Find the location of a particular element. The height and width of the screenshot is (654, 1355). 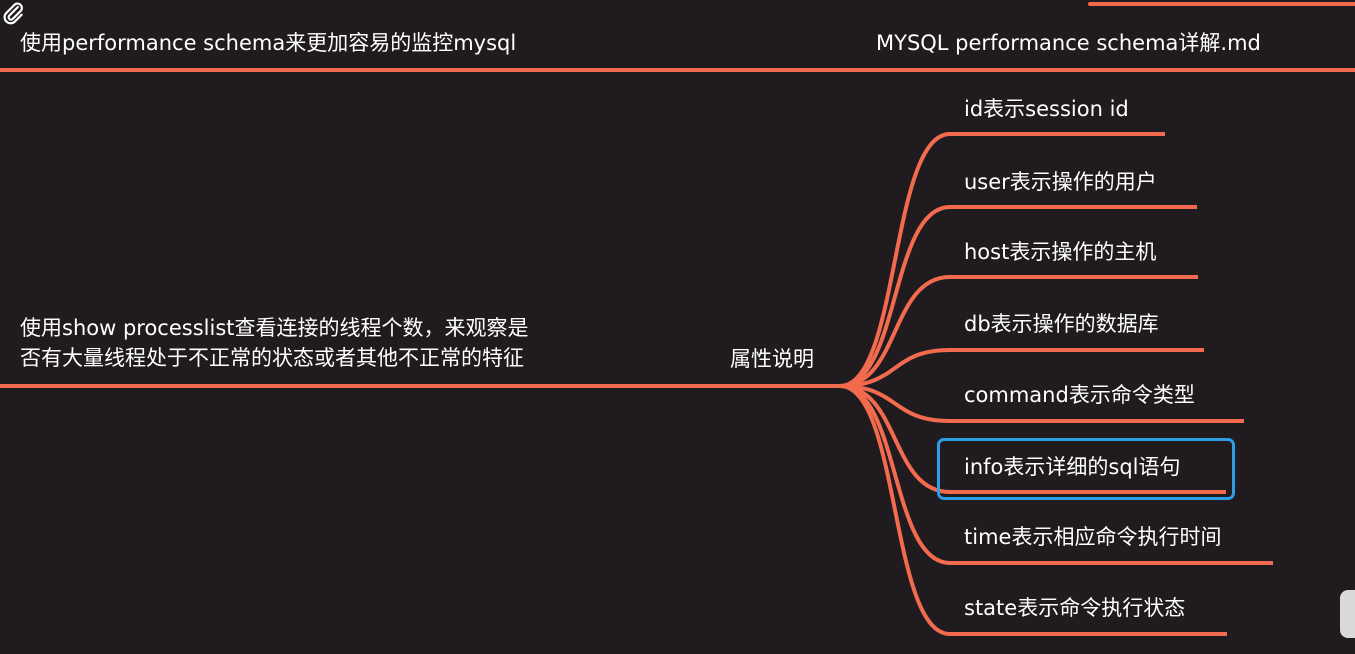

child-node-7: time表示相应命令执行时间 is located at coordinates (1092, 537).